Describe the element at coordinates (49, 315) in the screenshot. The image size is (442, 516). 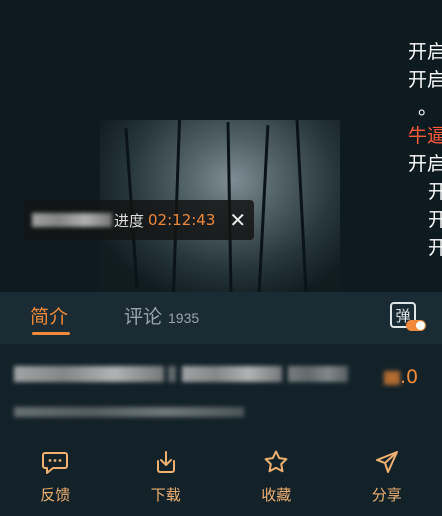
I see `tab-intro: 简介` at that location.